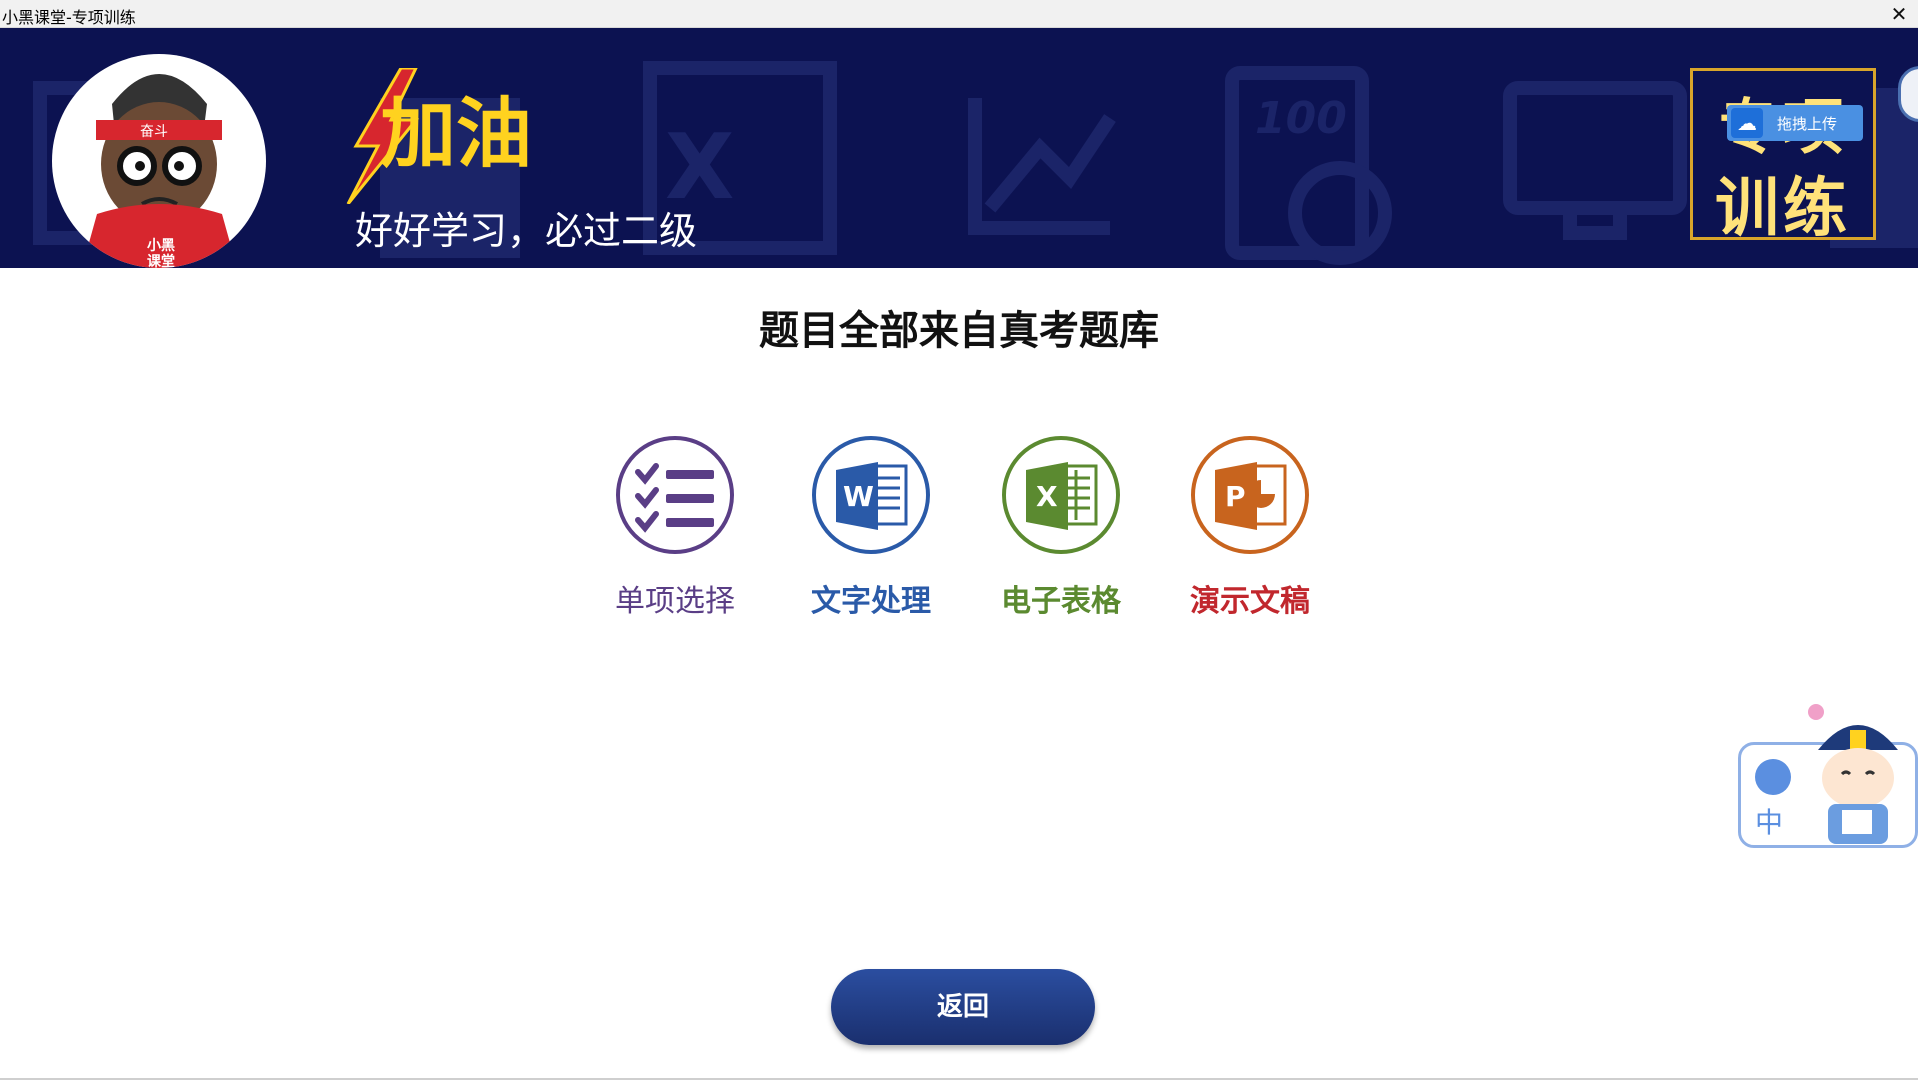 This screenshot has width=1918, height=1080. I want to click on cloud-icon: ☁, so click(1747, 123).